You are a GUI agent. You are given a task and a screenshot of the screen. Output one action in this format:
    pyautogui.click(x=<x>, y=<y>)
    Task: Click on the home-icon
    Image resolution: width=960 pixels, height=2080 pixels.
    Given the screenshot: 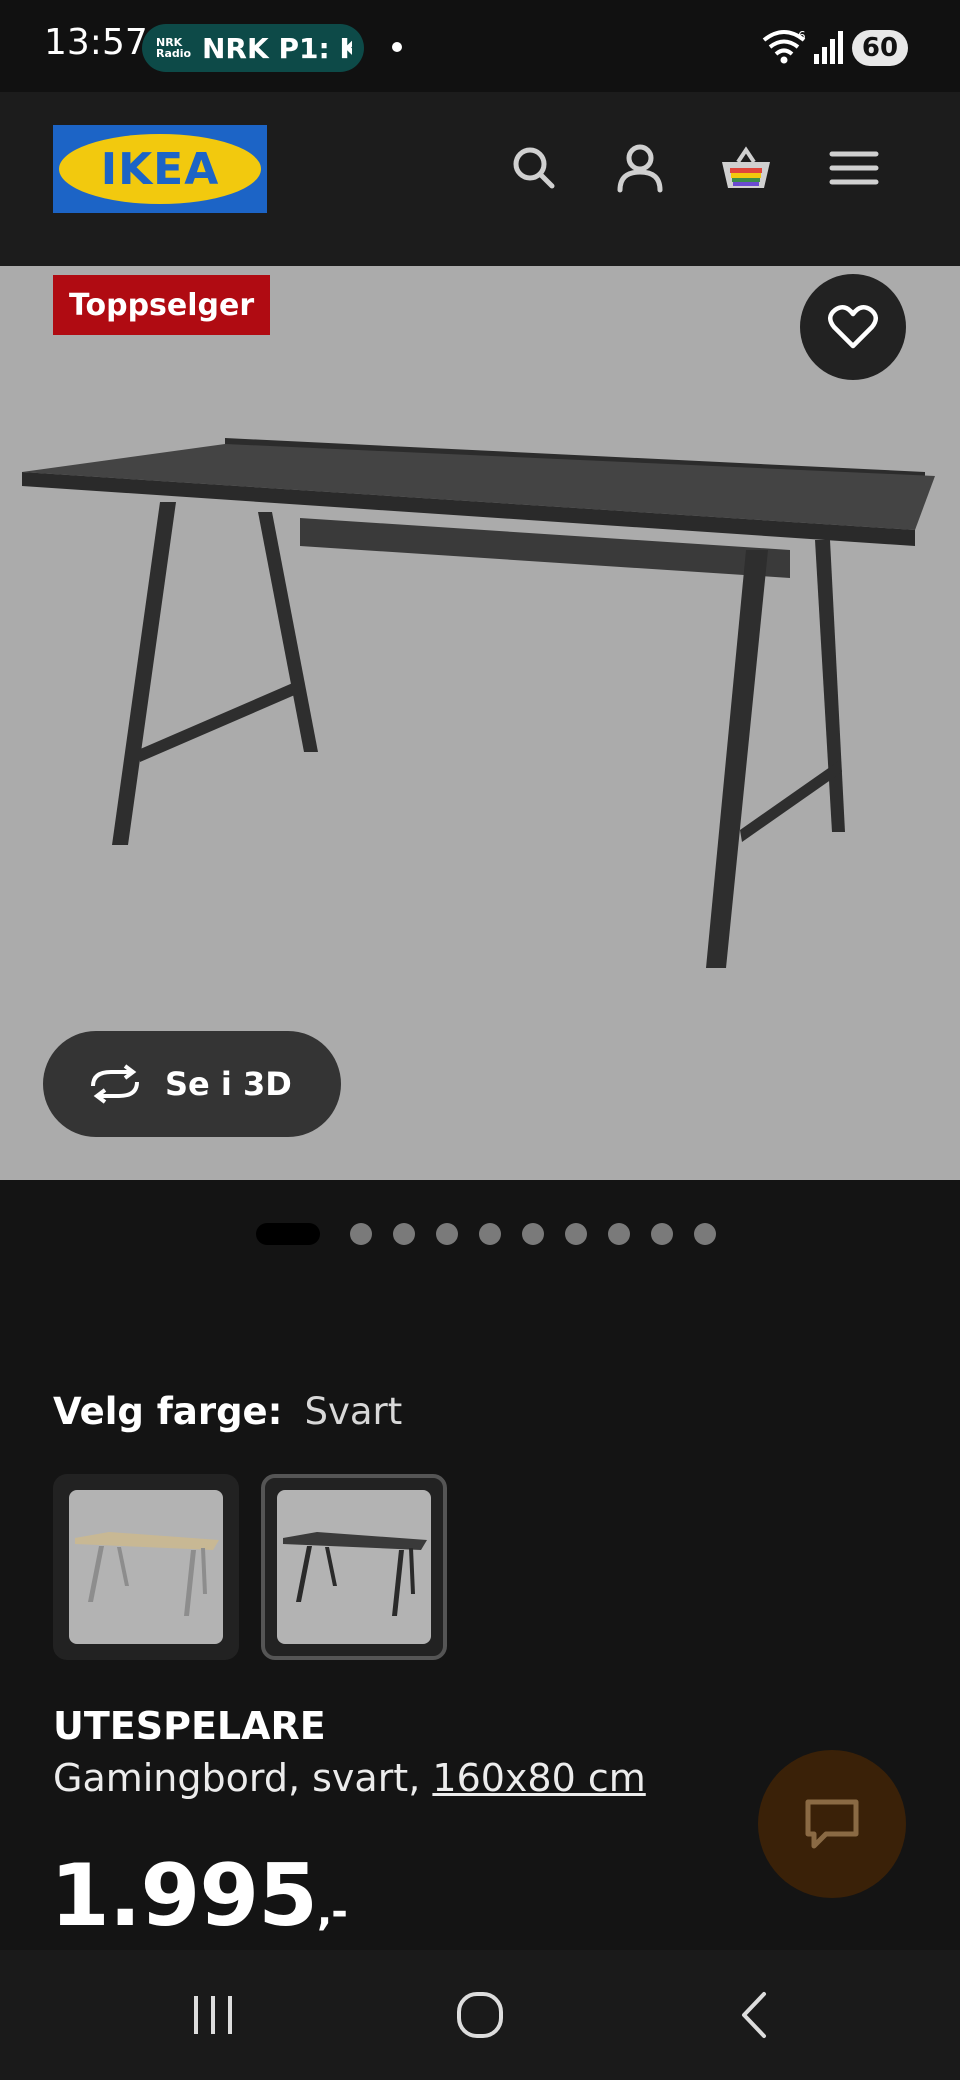 What is the action you would take?
    pyautogui.click(x=480, y=2015)
    